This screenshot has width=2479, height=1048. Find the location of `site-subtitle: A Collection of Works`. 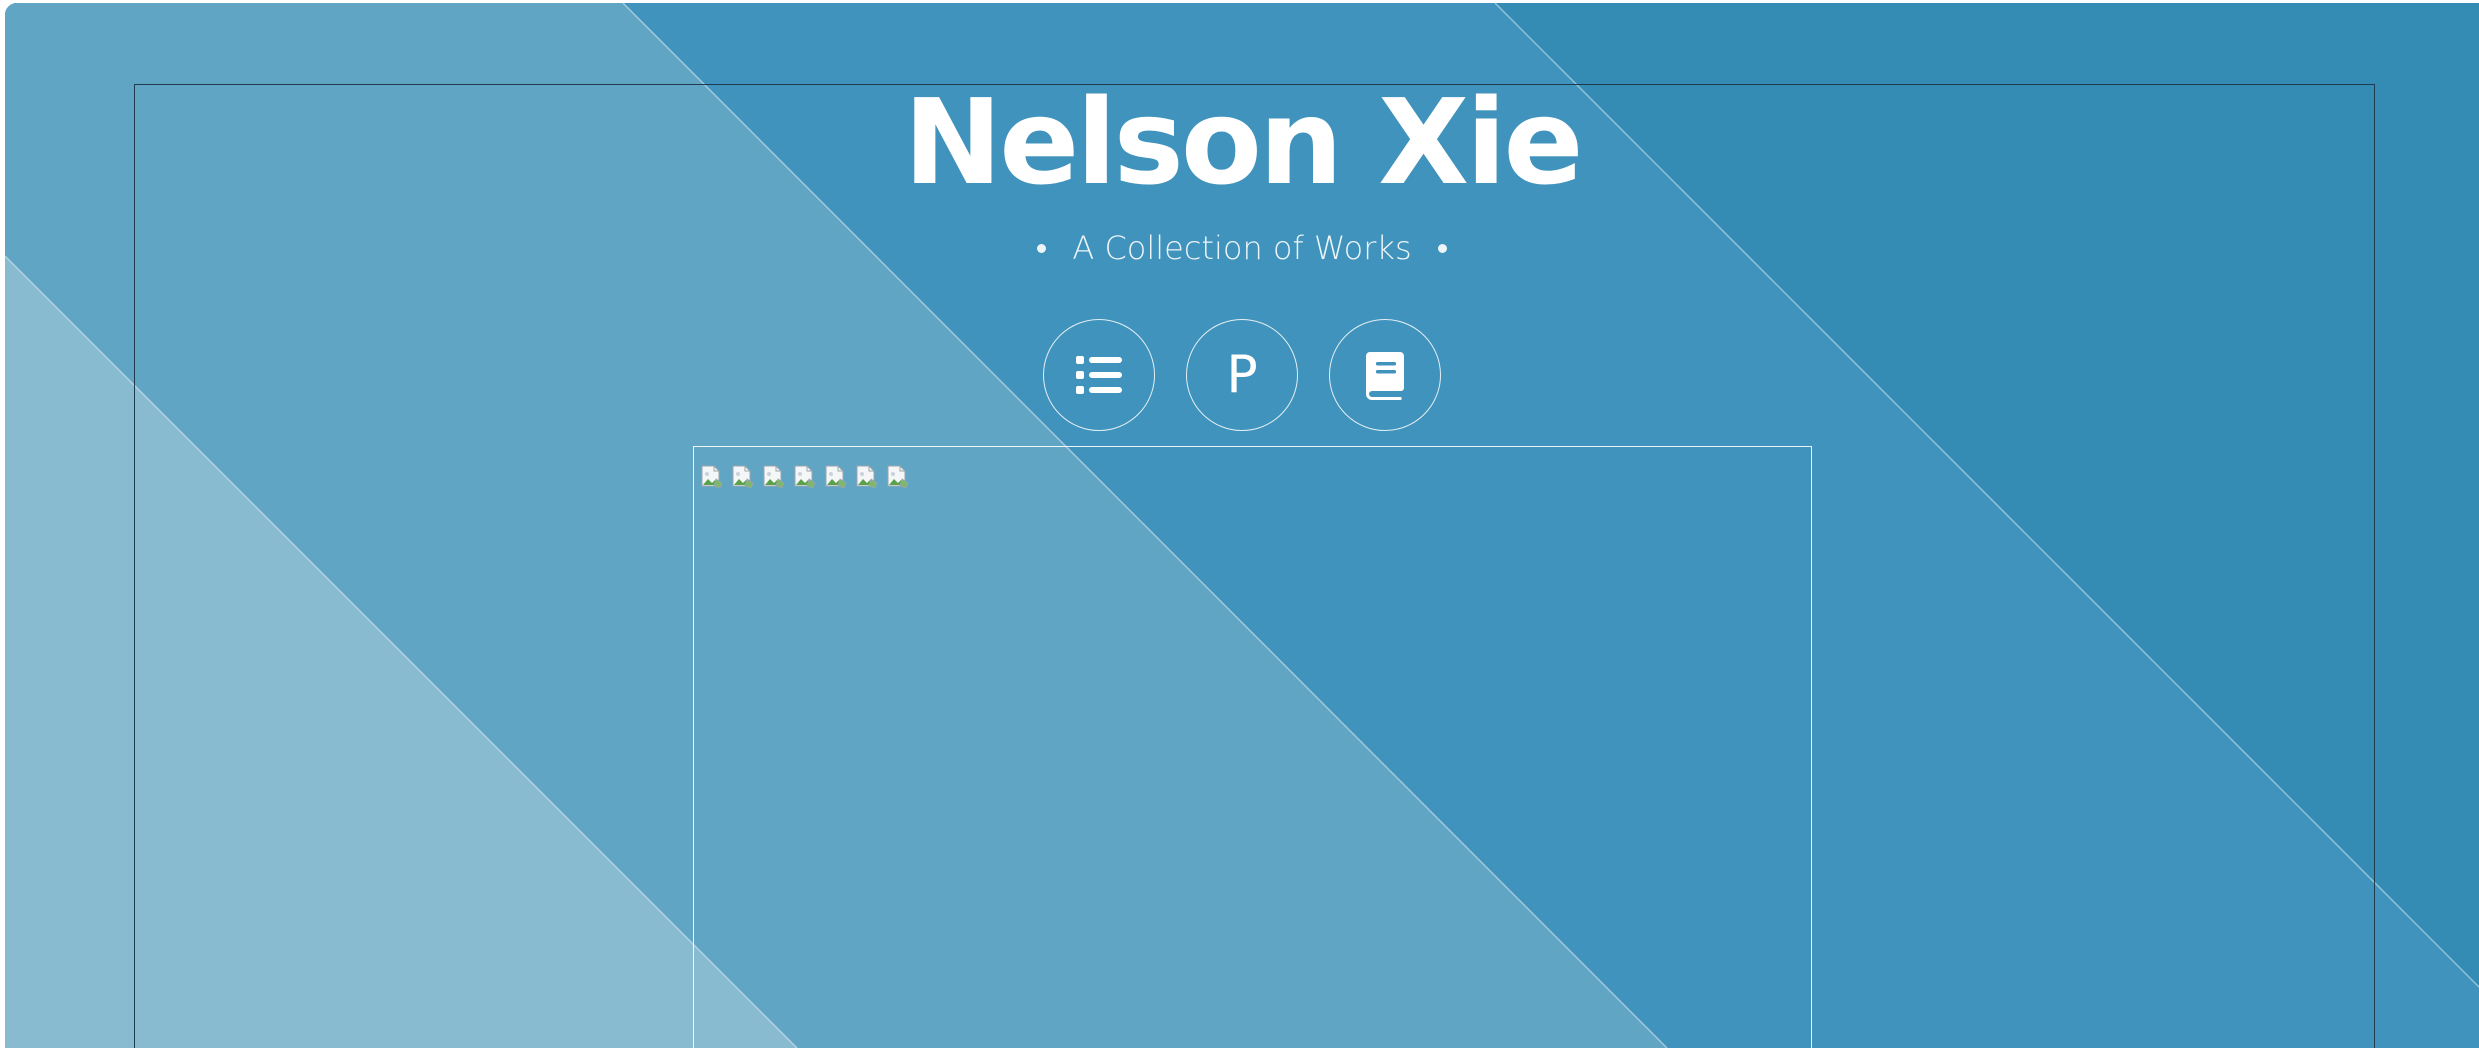

site-subtitle: A Collection of Works is located at coordinates (1242, 248).